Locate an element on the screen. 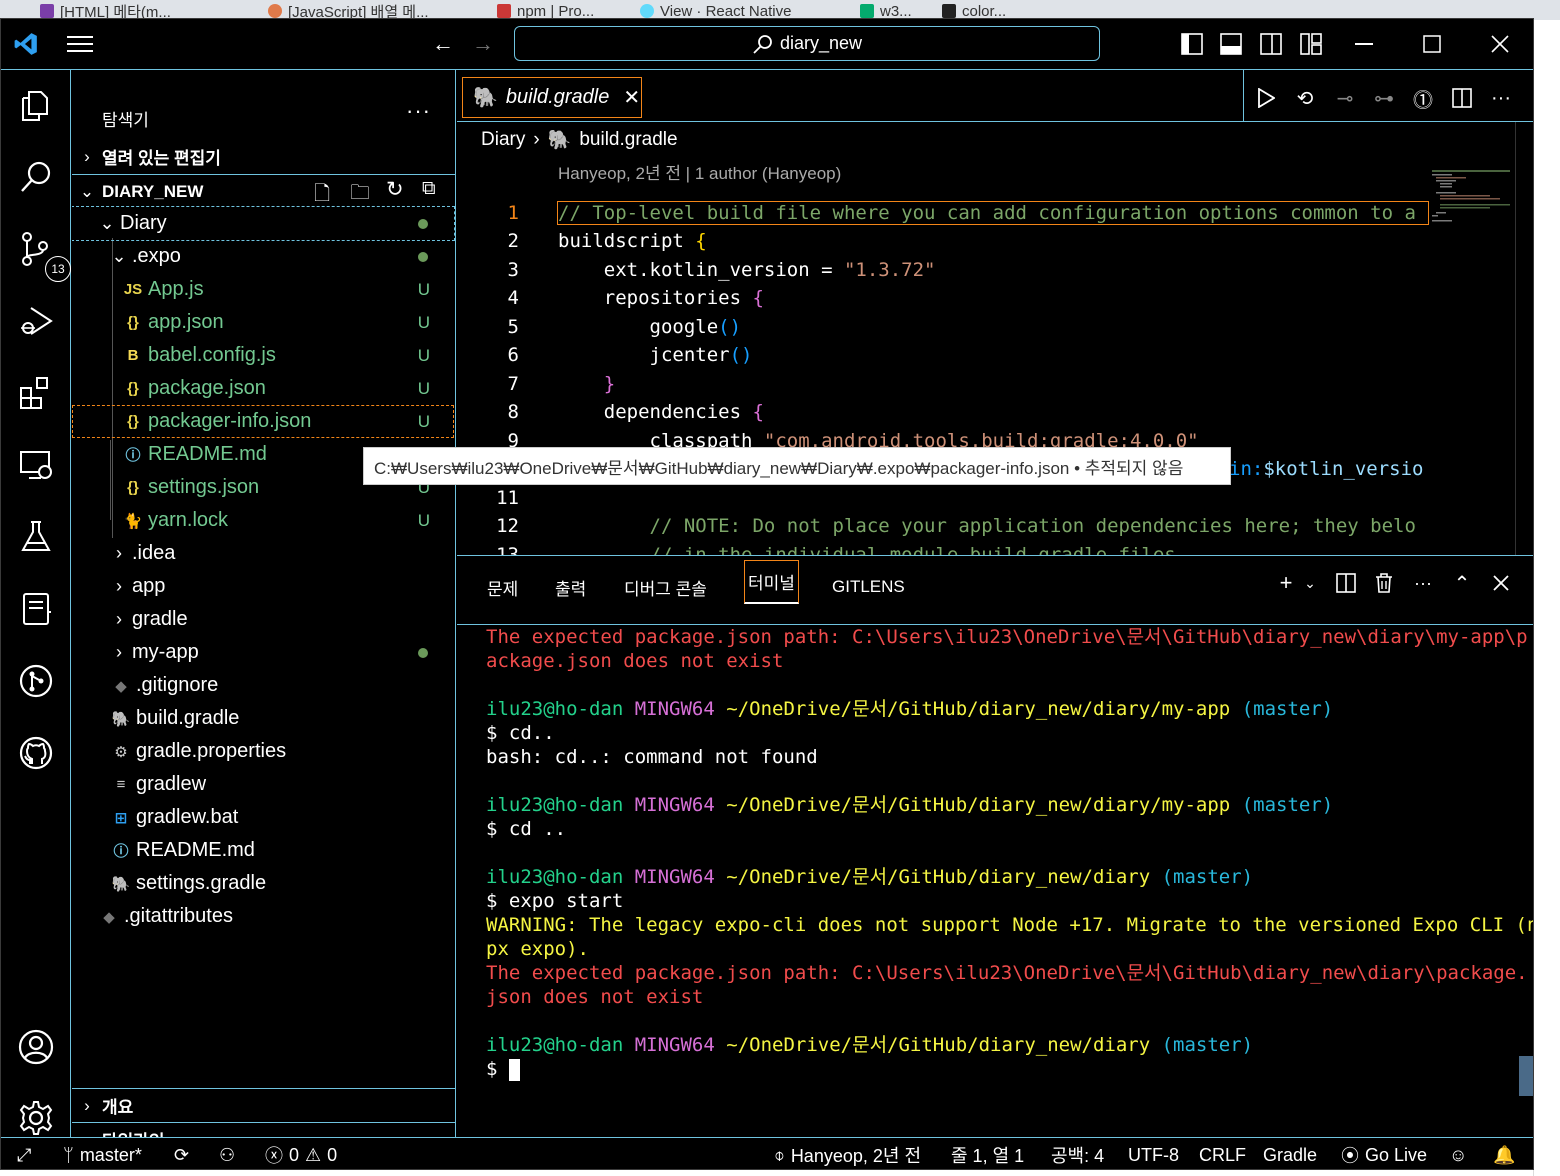 The width and height of the screenshot is (1560, 1176). toggle-secondary-sidebar-icon is located at coordinates (1271, 44).